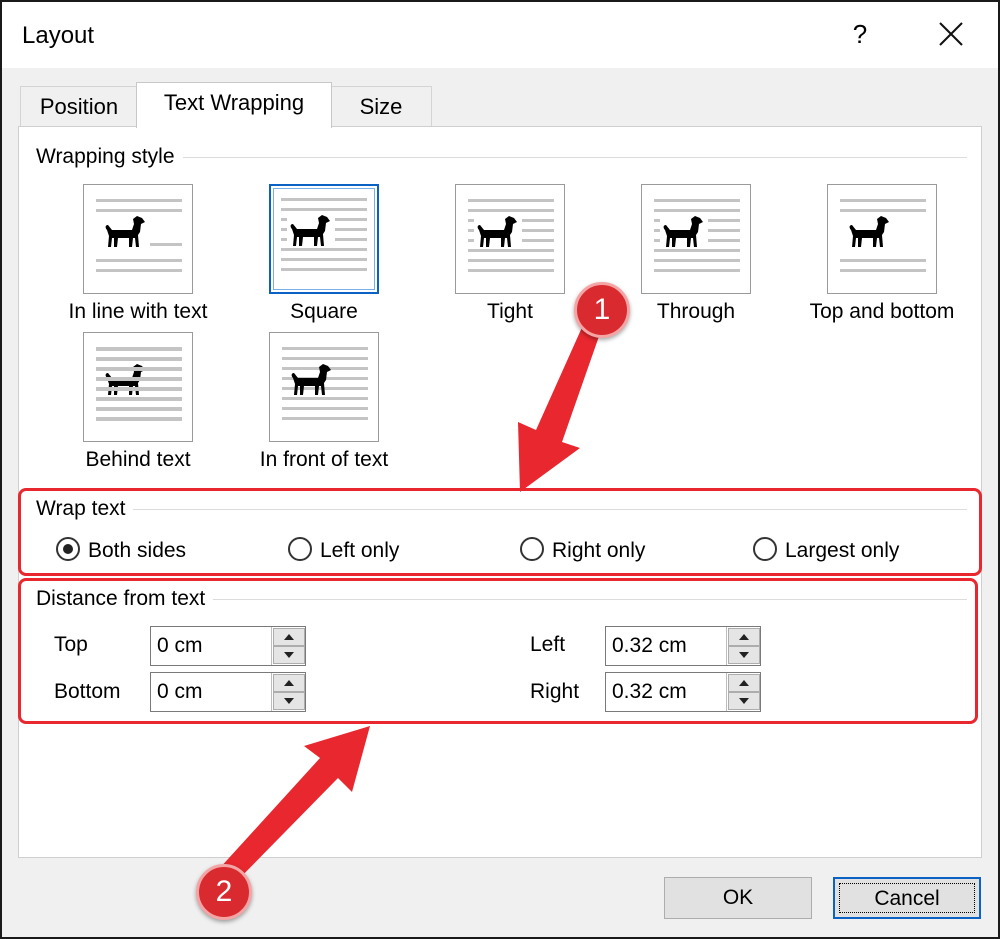 Image resolution: width=1000 pixels, height=939 pixels. Describe the element at coordinates (510, 311) in the screenshot. I see `wrap-label-tight: Tight` at that location.